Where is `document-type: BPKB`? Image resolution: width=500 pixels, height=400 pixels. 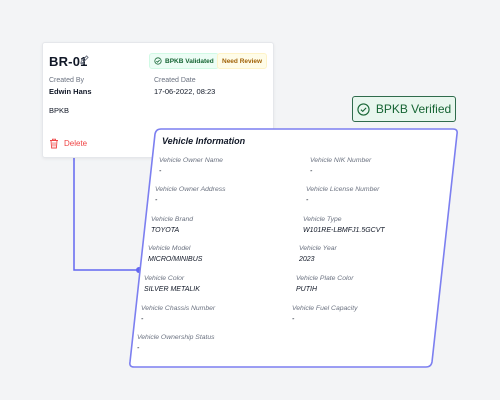
document-type: BPKB is located at coordinates (59, 110).